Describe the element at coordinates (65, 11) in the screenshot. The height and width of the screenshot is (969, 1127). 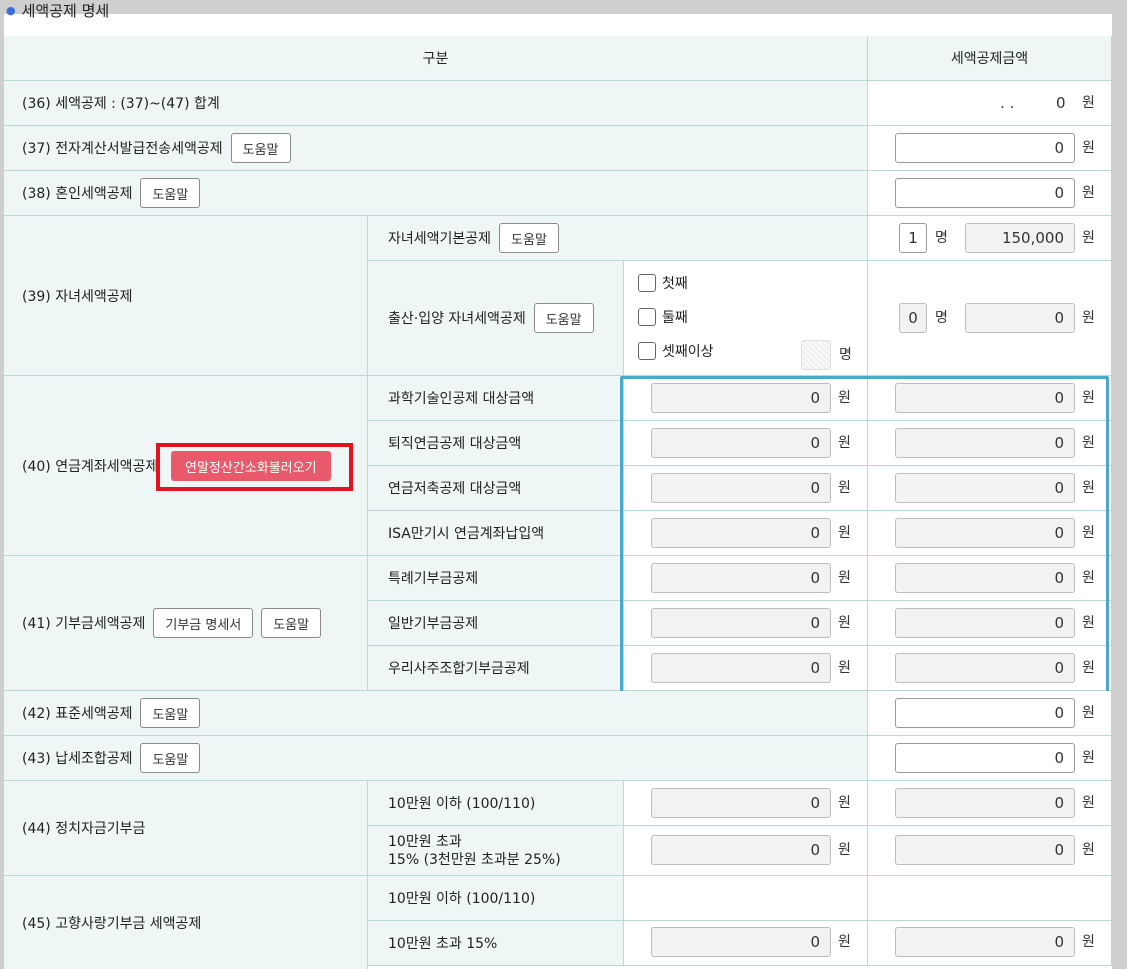
I see `section-title-text: 세액공제 명세` at that location.